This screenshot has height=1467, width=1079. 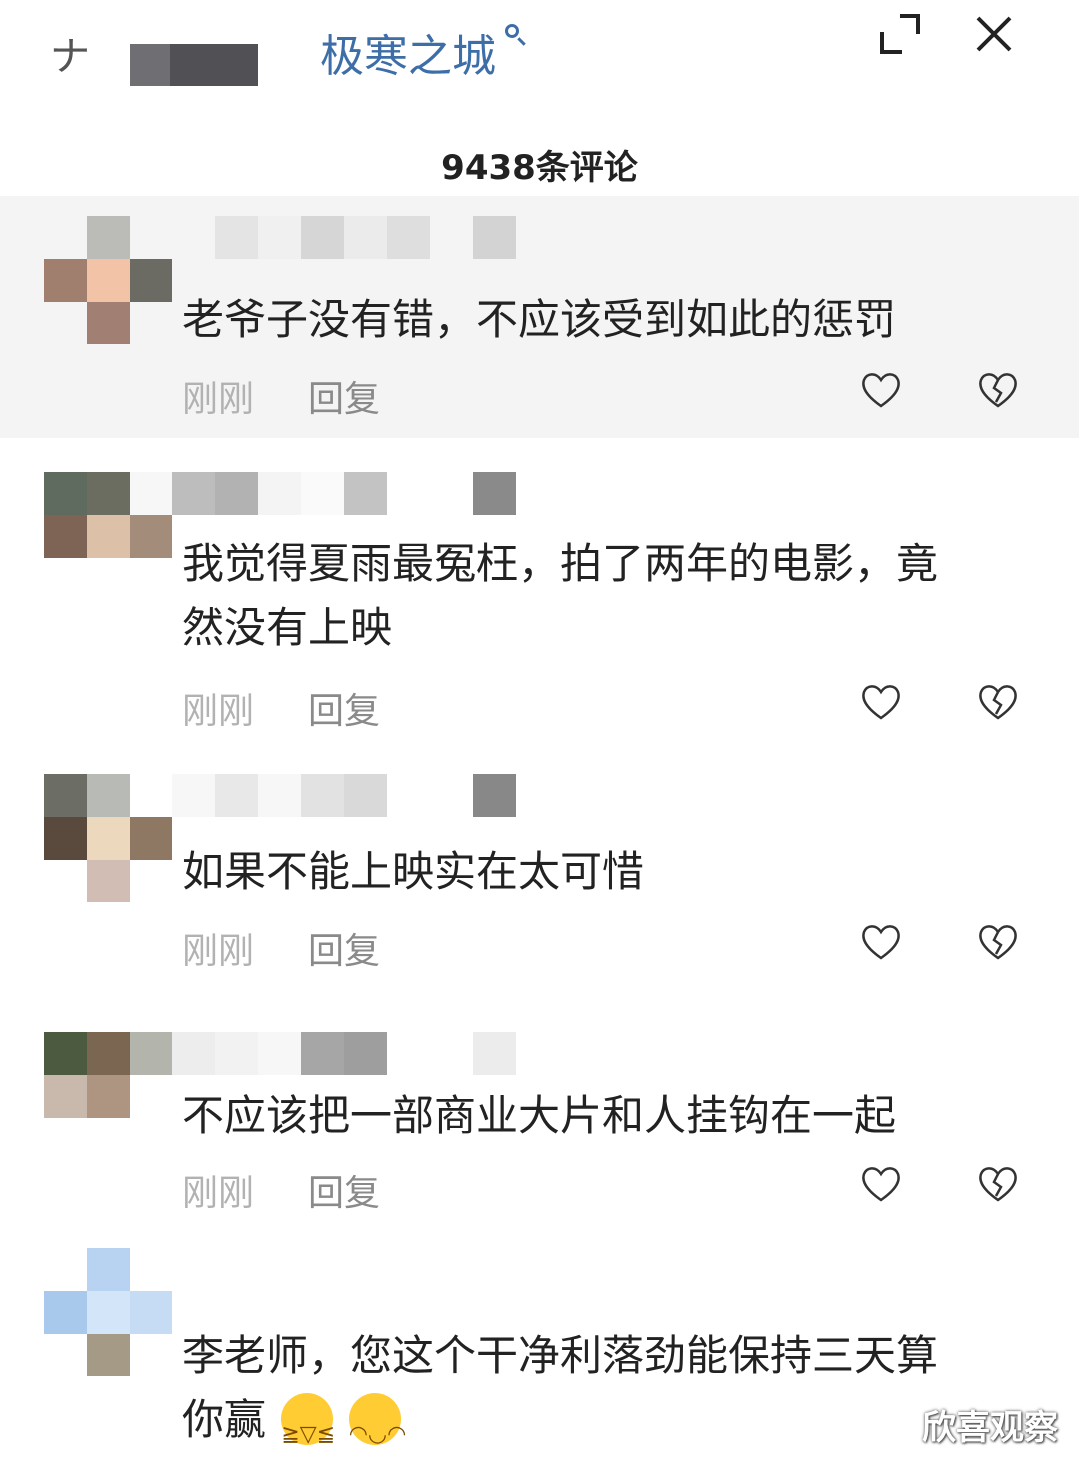 What do you see at coordinates (512, 31) in the screenshot?
I see `search-icon` at bounding box center [512, 31].